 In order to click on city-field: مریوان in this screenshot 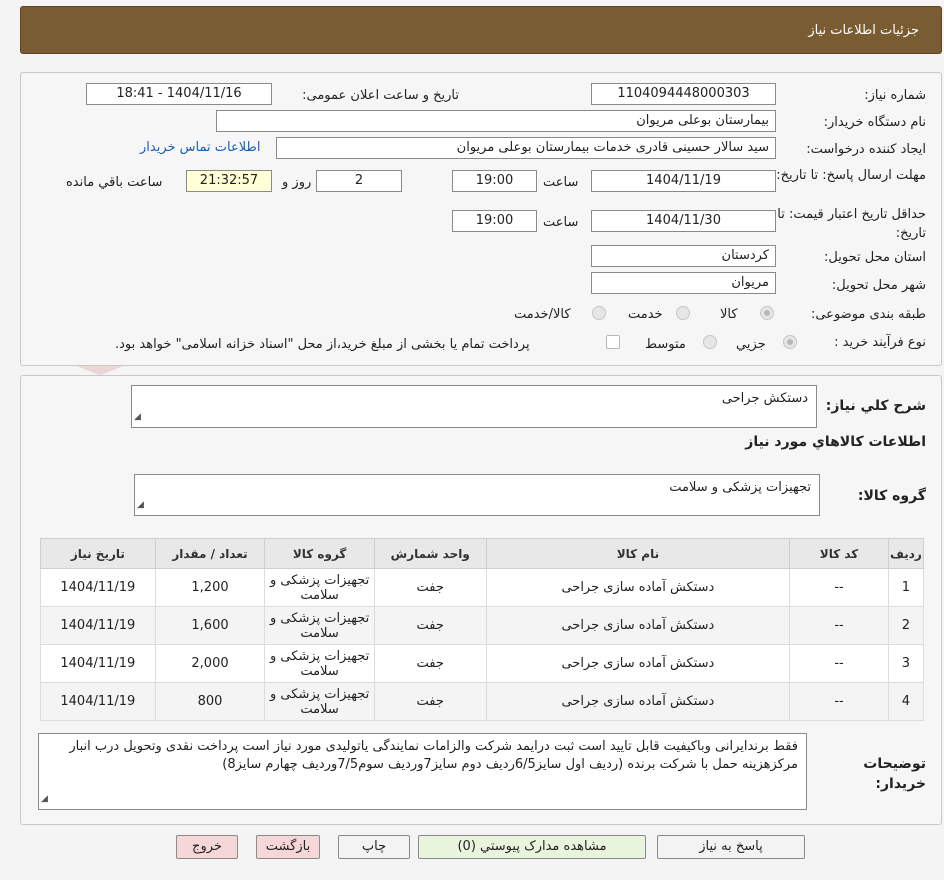, I will do `click(683, 283)`.